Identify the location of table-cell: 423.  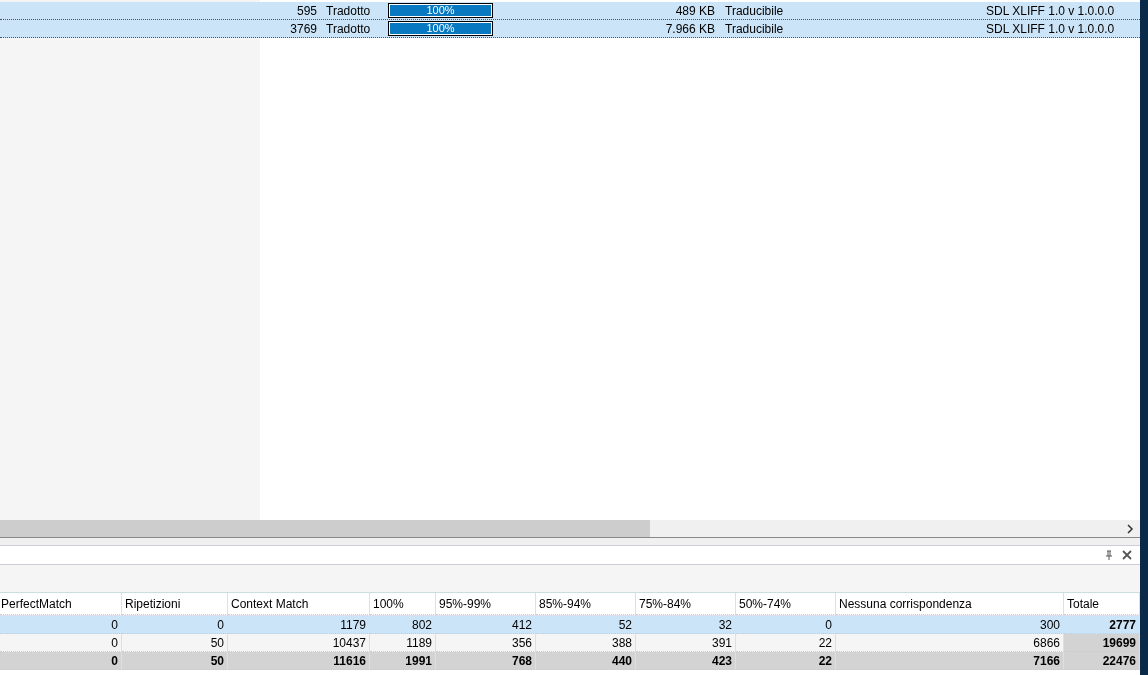
(686, 661).